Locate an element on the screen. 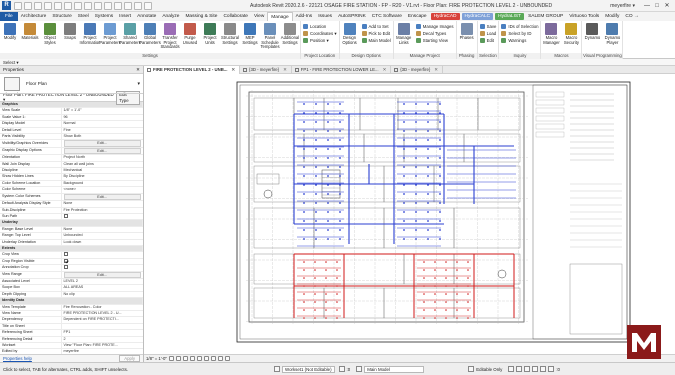  tab-view: View is located at coordinates (259, 16).